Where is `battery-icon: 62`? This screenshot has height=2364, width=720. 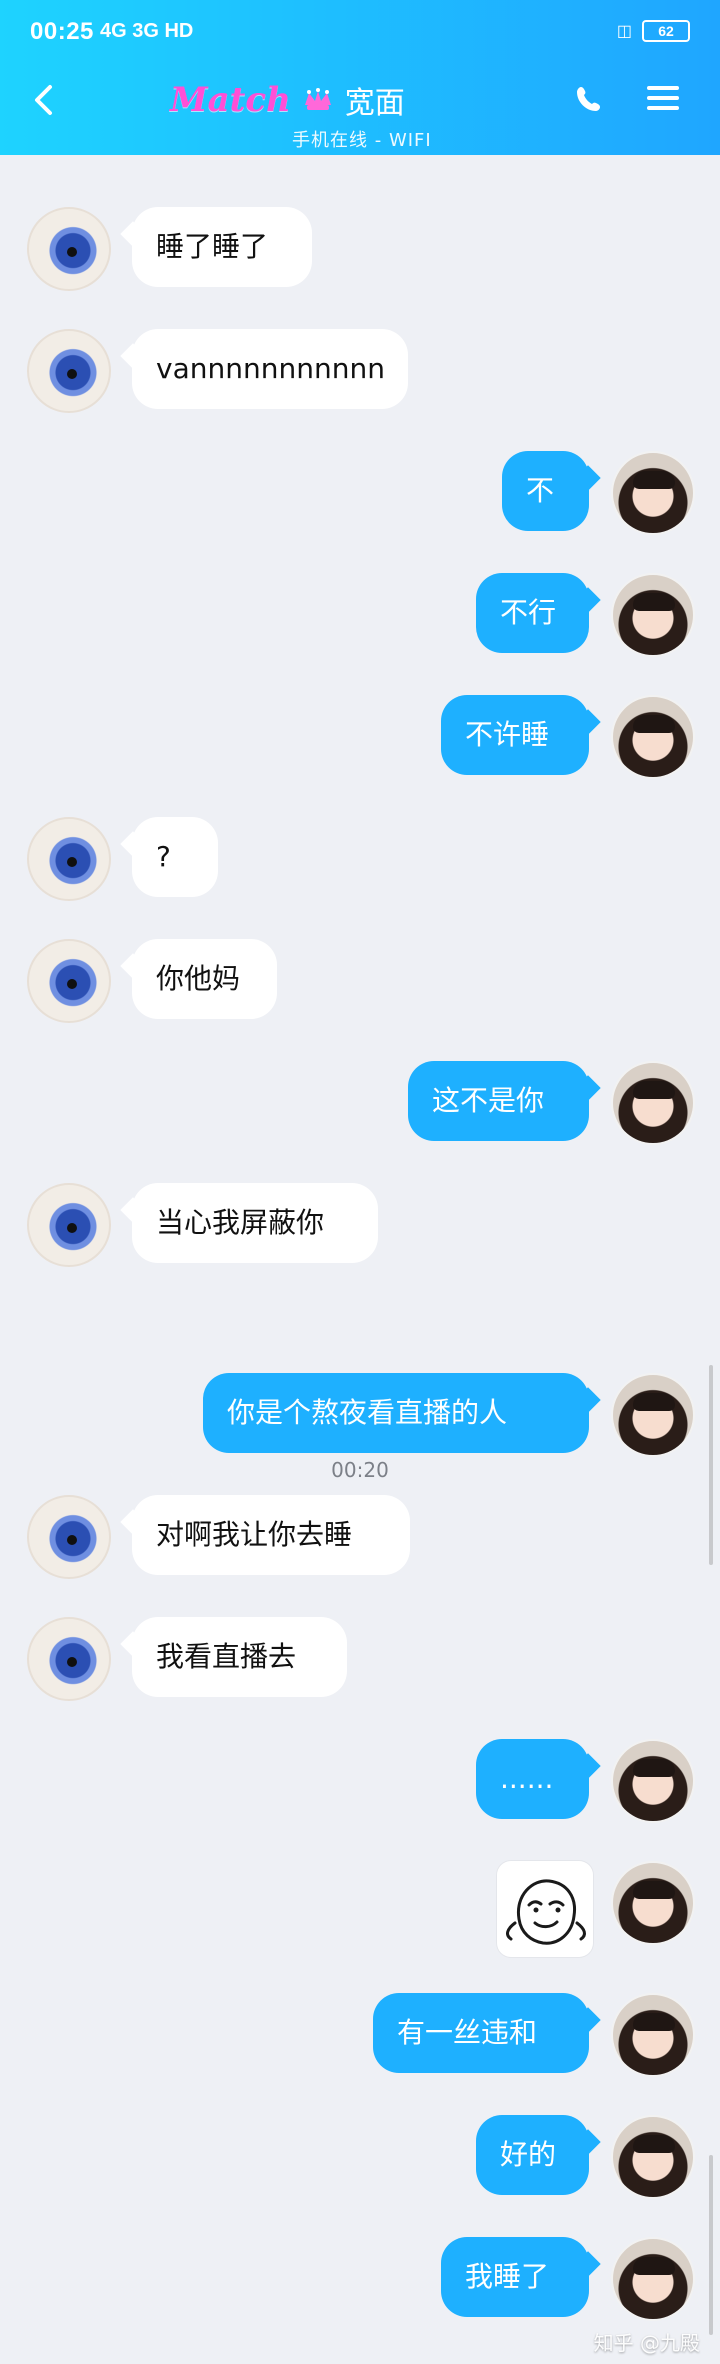 battery-icon: 62 is located at coordinates (666, 31).